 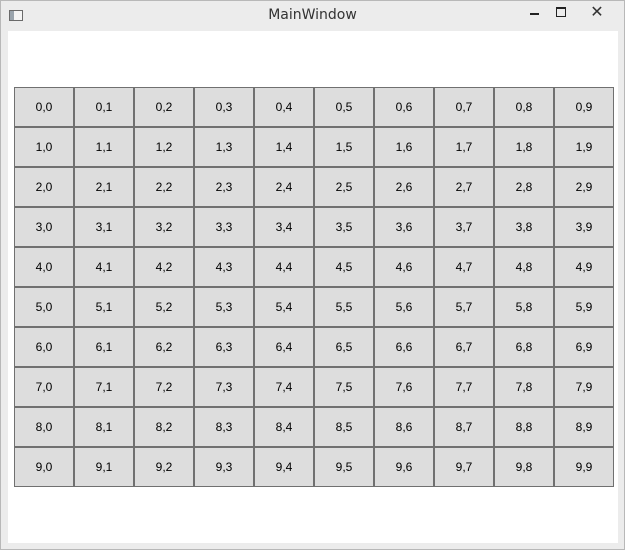 I want to click on grid-button-9-0: 9,0, so click(x=44, y=467).